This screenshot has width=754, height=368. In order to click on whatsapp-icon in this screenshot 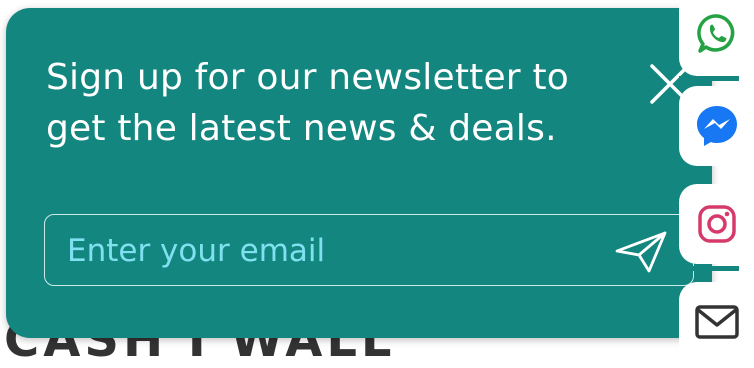, I will do `click(715, 33)`.